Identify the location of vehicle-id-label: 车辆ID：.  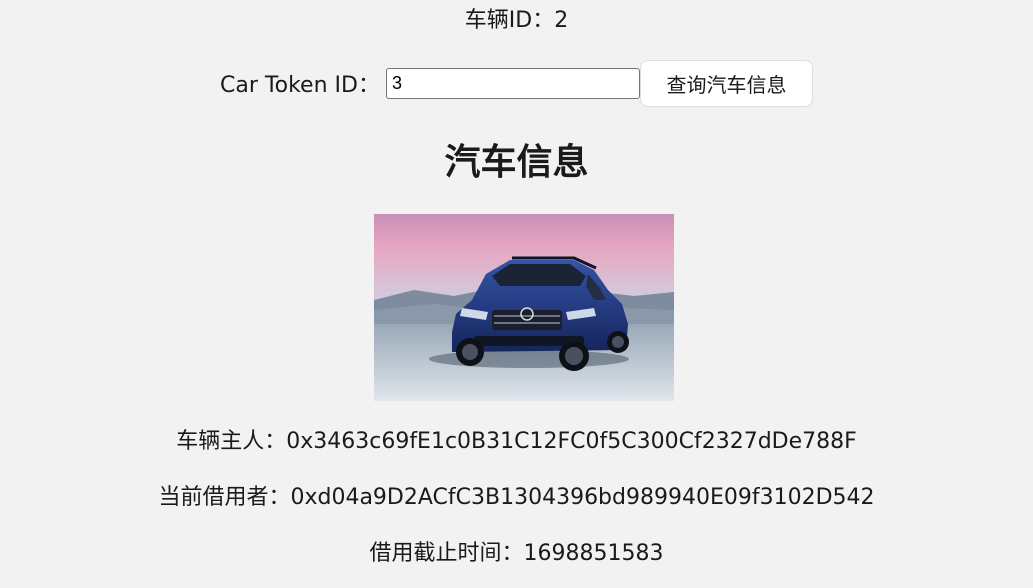
(509, 20).